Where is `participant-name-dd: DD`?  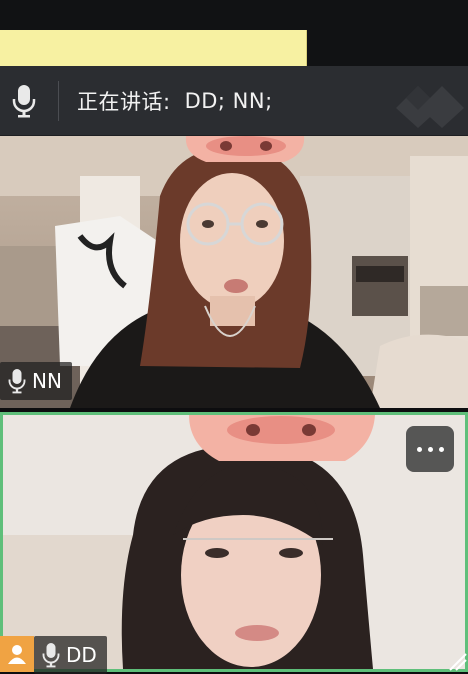
participant-name-dd: DD is located at coordinates (81, 655).